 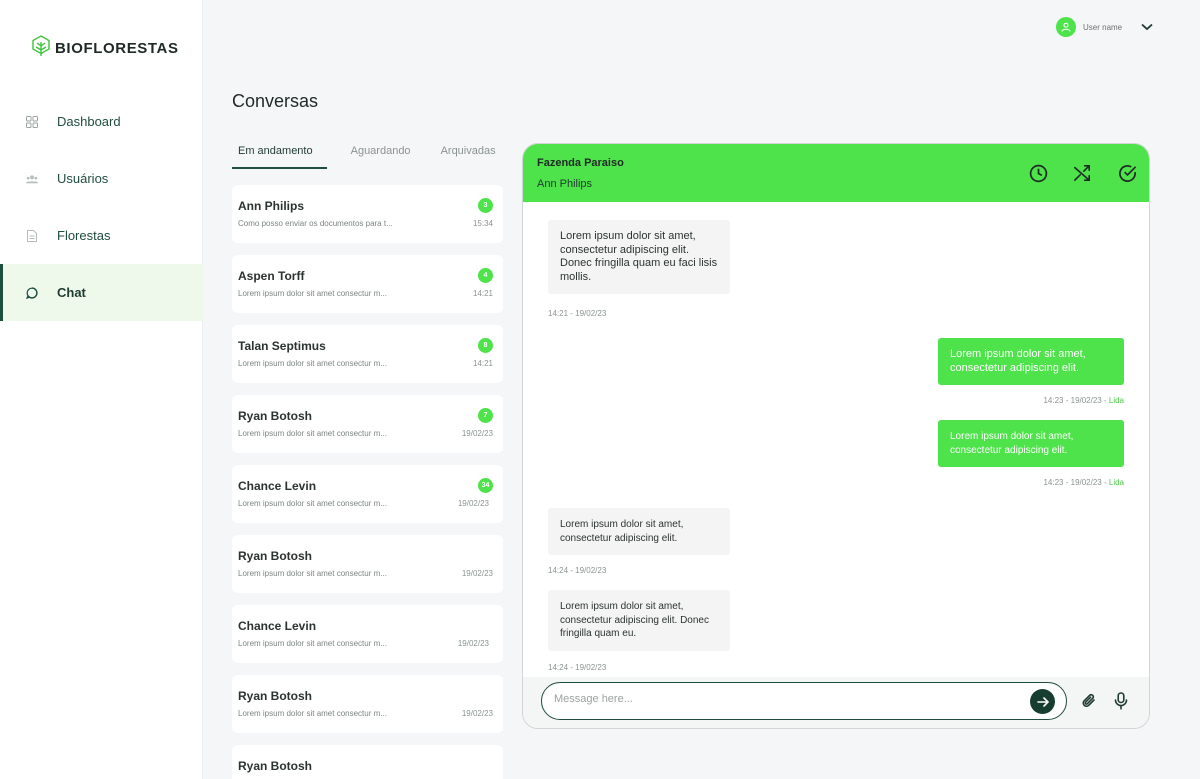 What do you see at coordinates (1042, 701) in the screenshot?
I see `send-button` at bounding box center [1042, 701].